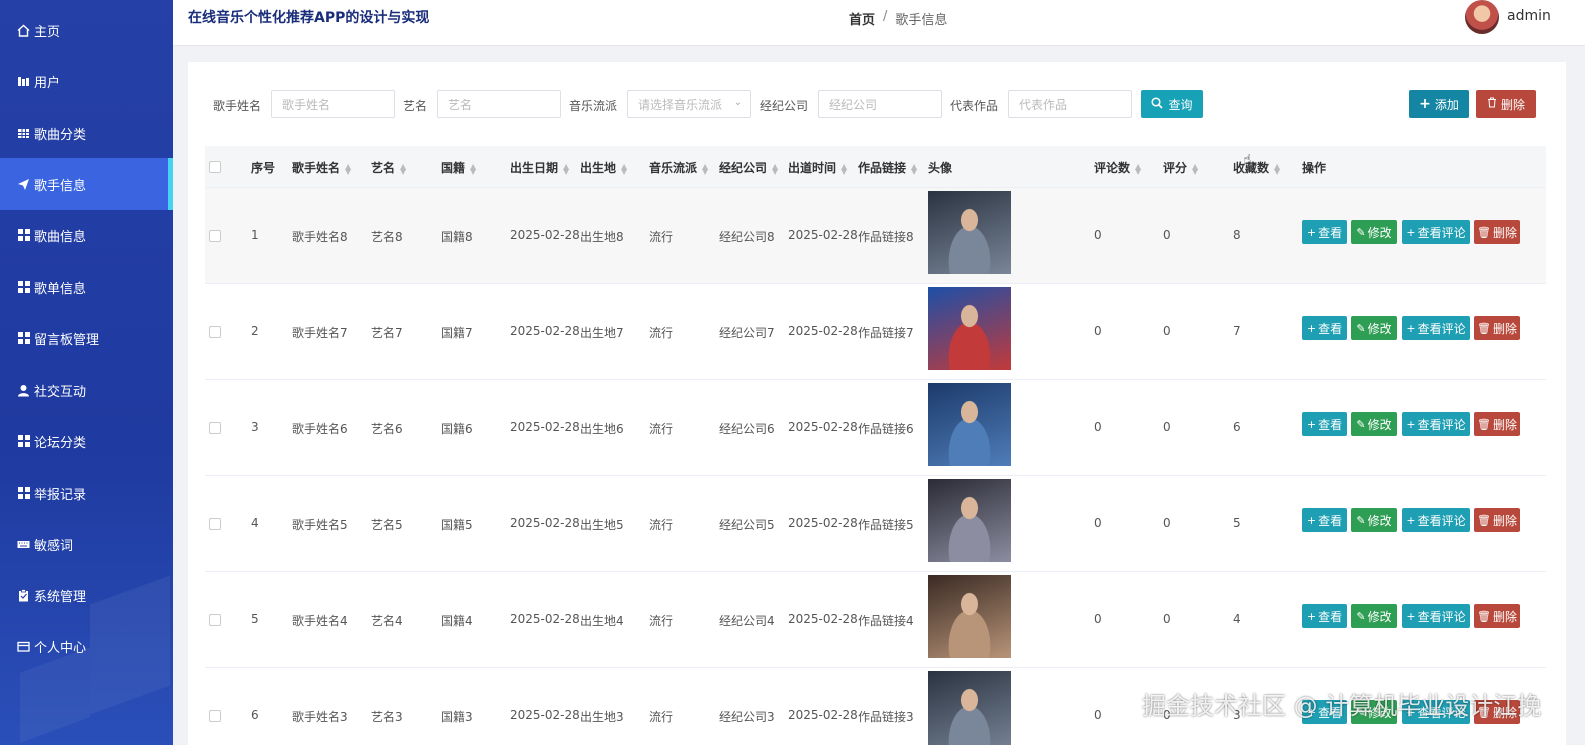  I want to click on column-header-company: 经纪公司 ▲ ▼, so click(748, 167).